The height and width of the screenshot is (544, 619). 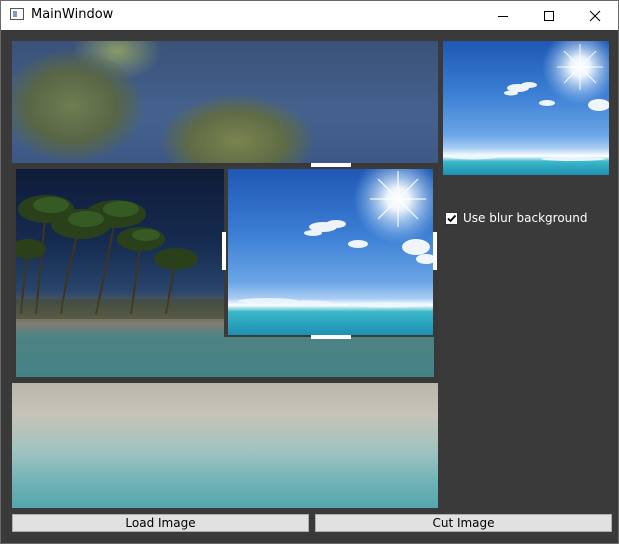 I want to click on close-icon, so click(x=595, y=15).